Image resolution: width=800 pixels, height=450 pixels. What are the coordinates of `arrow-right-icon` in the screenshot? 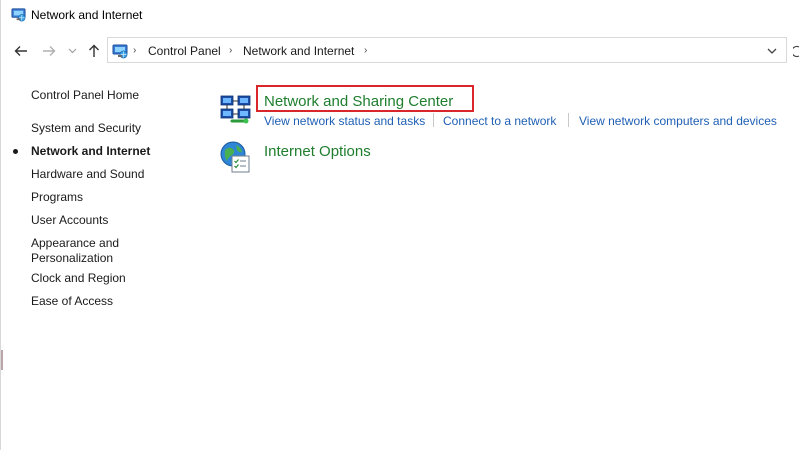 It's located at (49, 51).